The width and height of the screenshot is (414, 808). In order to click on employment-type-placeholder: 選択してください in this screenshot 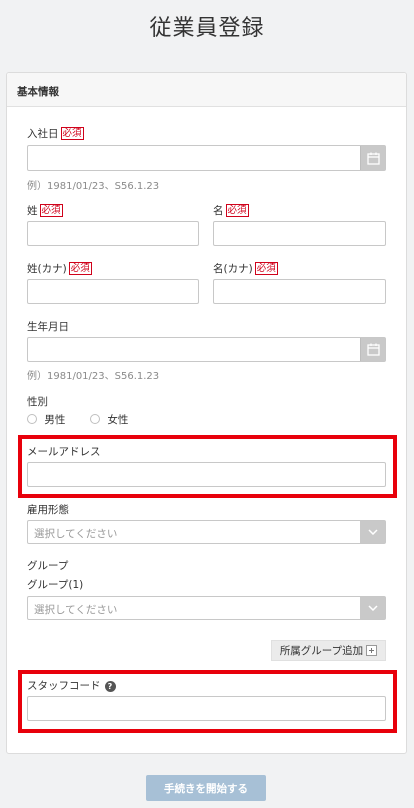, I will do `click(76, 534)`.